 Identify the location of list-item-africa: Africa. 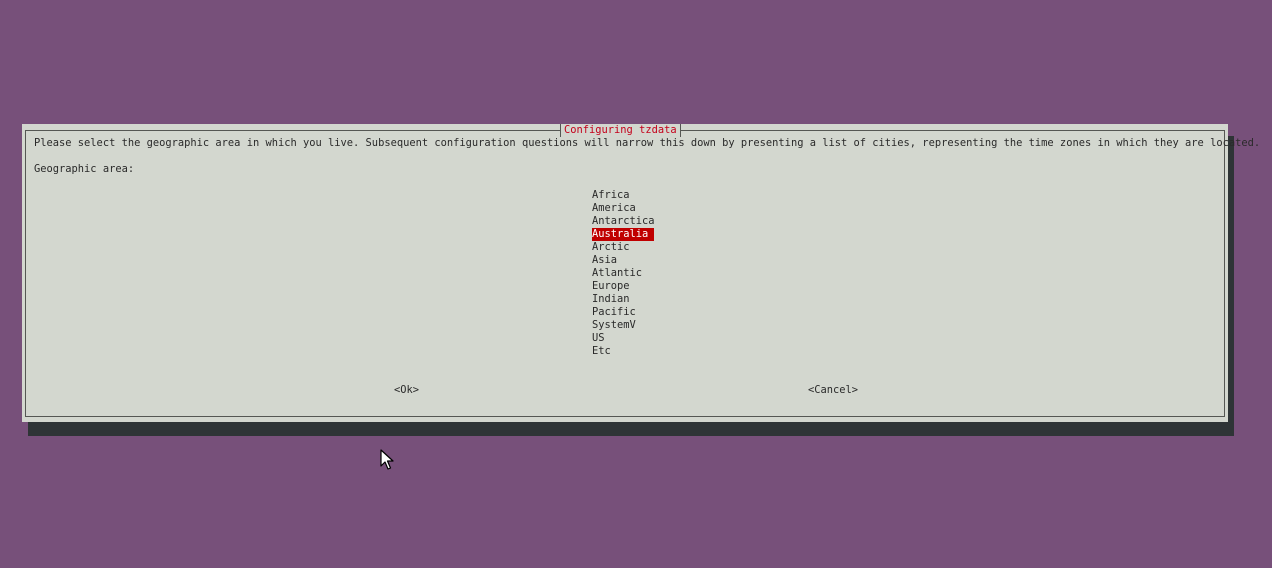
(623, 195).